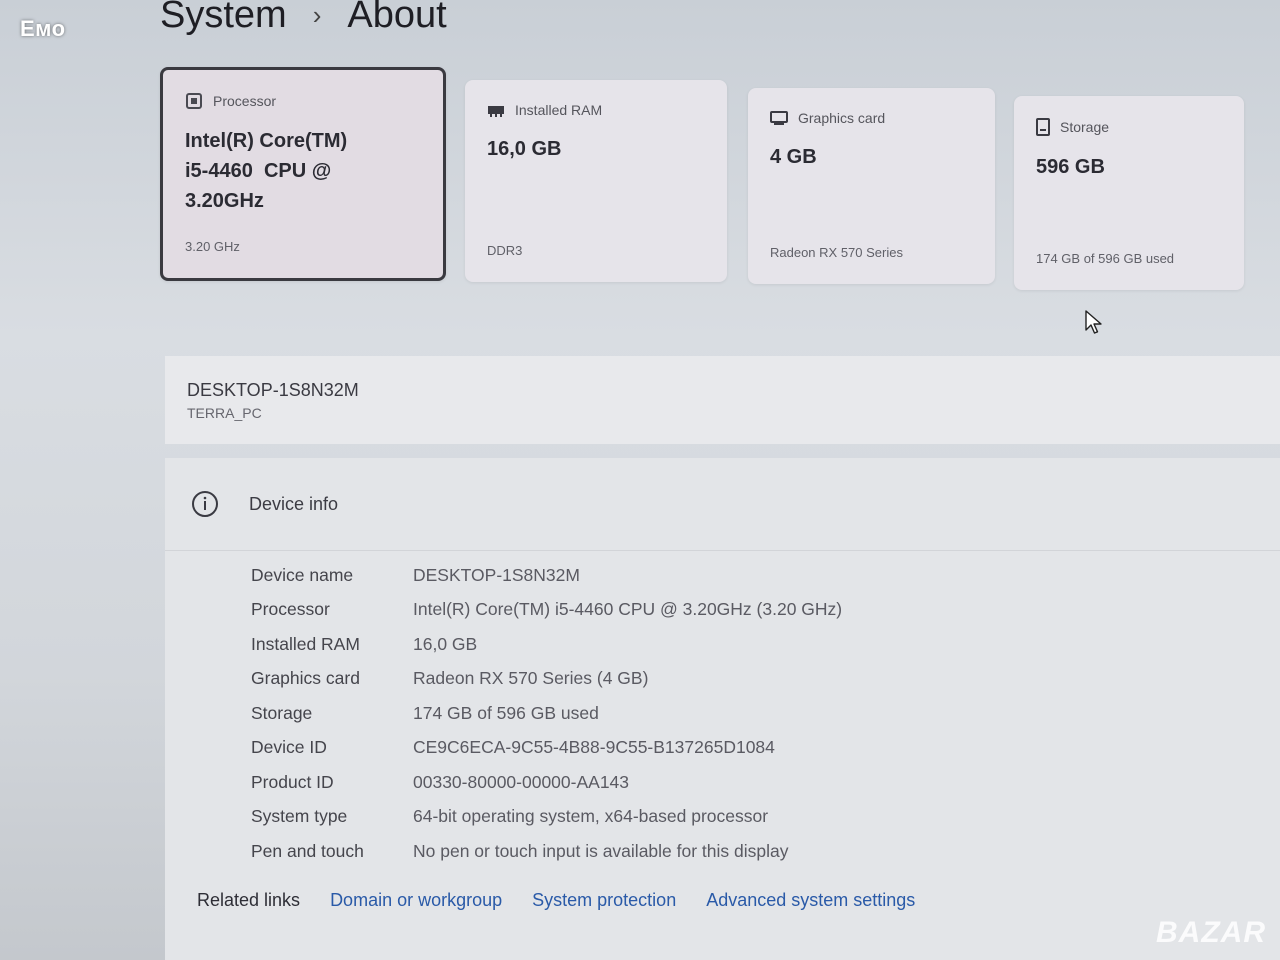 This screenshot has width=1280, height=960. What do you see at coordinates (224, 413) in the screenshot?
I see `pc-alias: TERRA_PC` at bounding box center [224, 413].